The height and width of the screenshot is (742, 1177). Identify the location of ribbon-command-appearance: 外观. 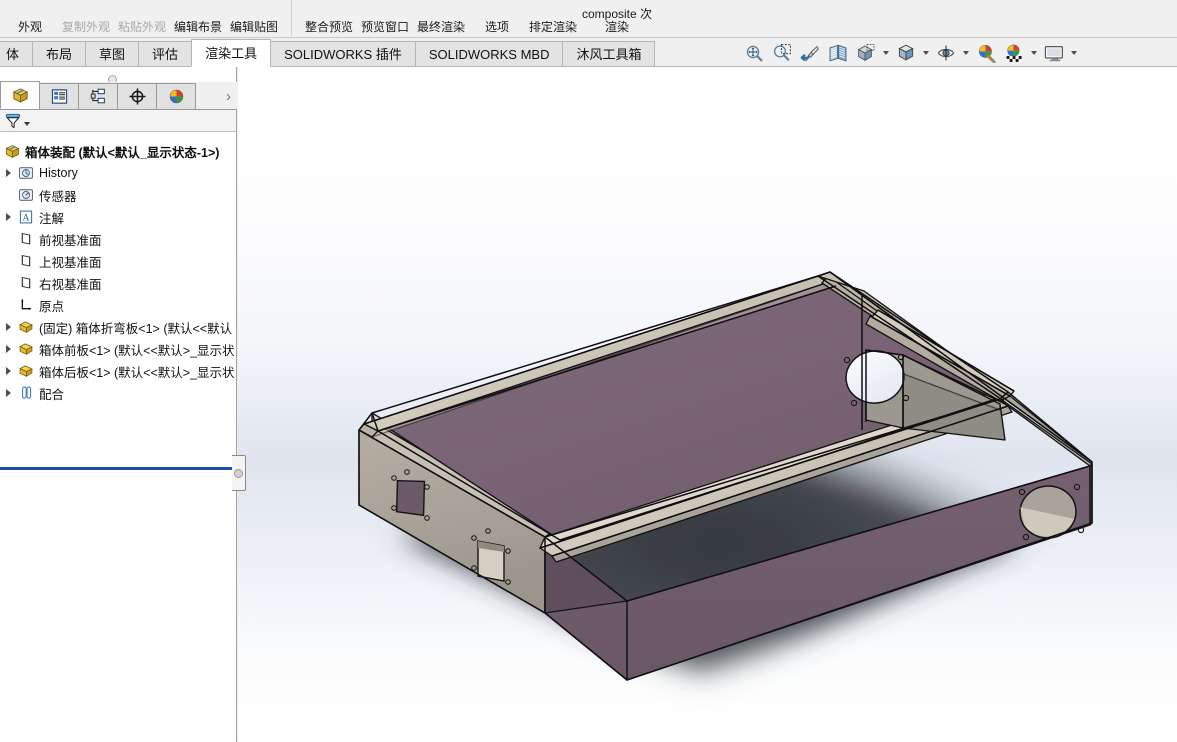
(30, 28).